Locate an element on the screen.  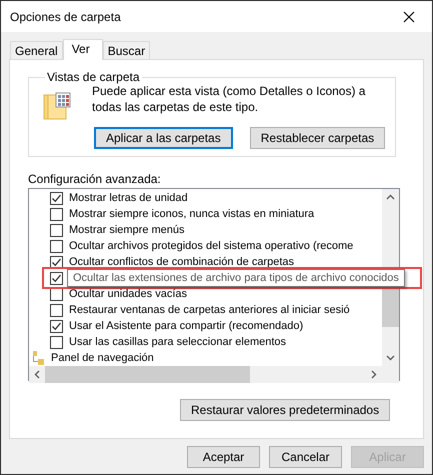
setting-label: Usar las casillas para seleccionar elementos is located at coordinates (177, 342).